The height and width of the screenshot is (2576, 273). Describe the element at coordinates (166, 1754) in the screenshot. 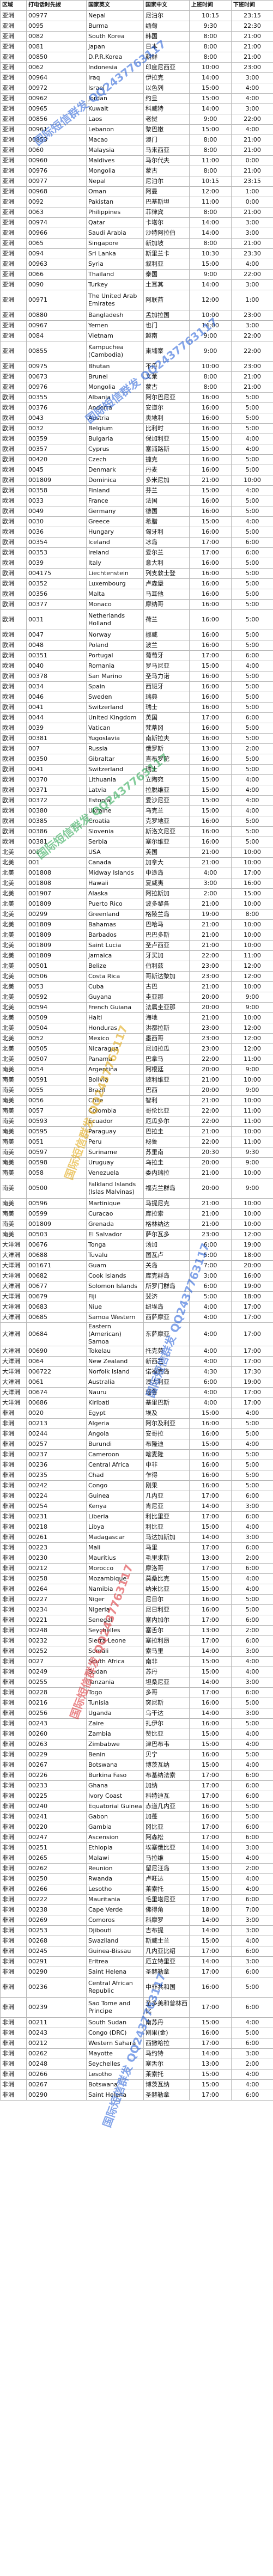

I see `country-zh-cell: 贝宁` at that location.